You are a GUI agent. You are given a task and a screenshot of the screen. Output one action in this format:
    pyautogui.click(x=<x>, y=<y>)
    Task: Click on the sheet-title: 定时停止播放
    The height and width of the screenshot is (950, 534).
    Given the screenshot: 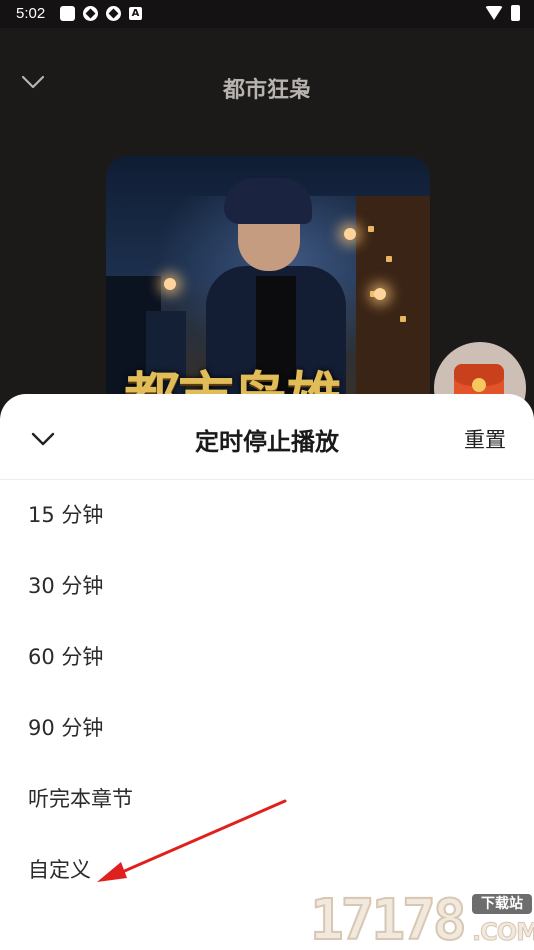 What is the action you would take?
    pyautogui.click(x=267, y=442)
    